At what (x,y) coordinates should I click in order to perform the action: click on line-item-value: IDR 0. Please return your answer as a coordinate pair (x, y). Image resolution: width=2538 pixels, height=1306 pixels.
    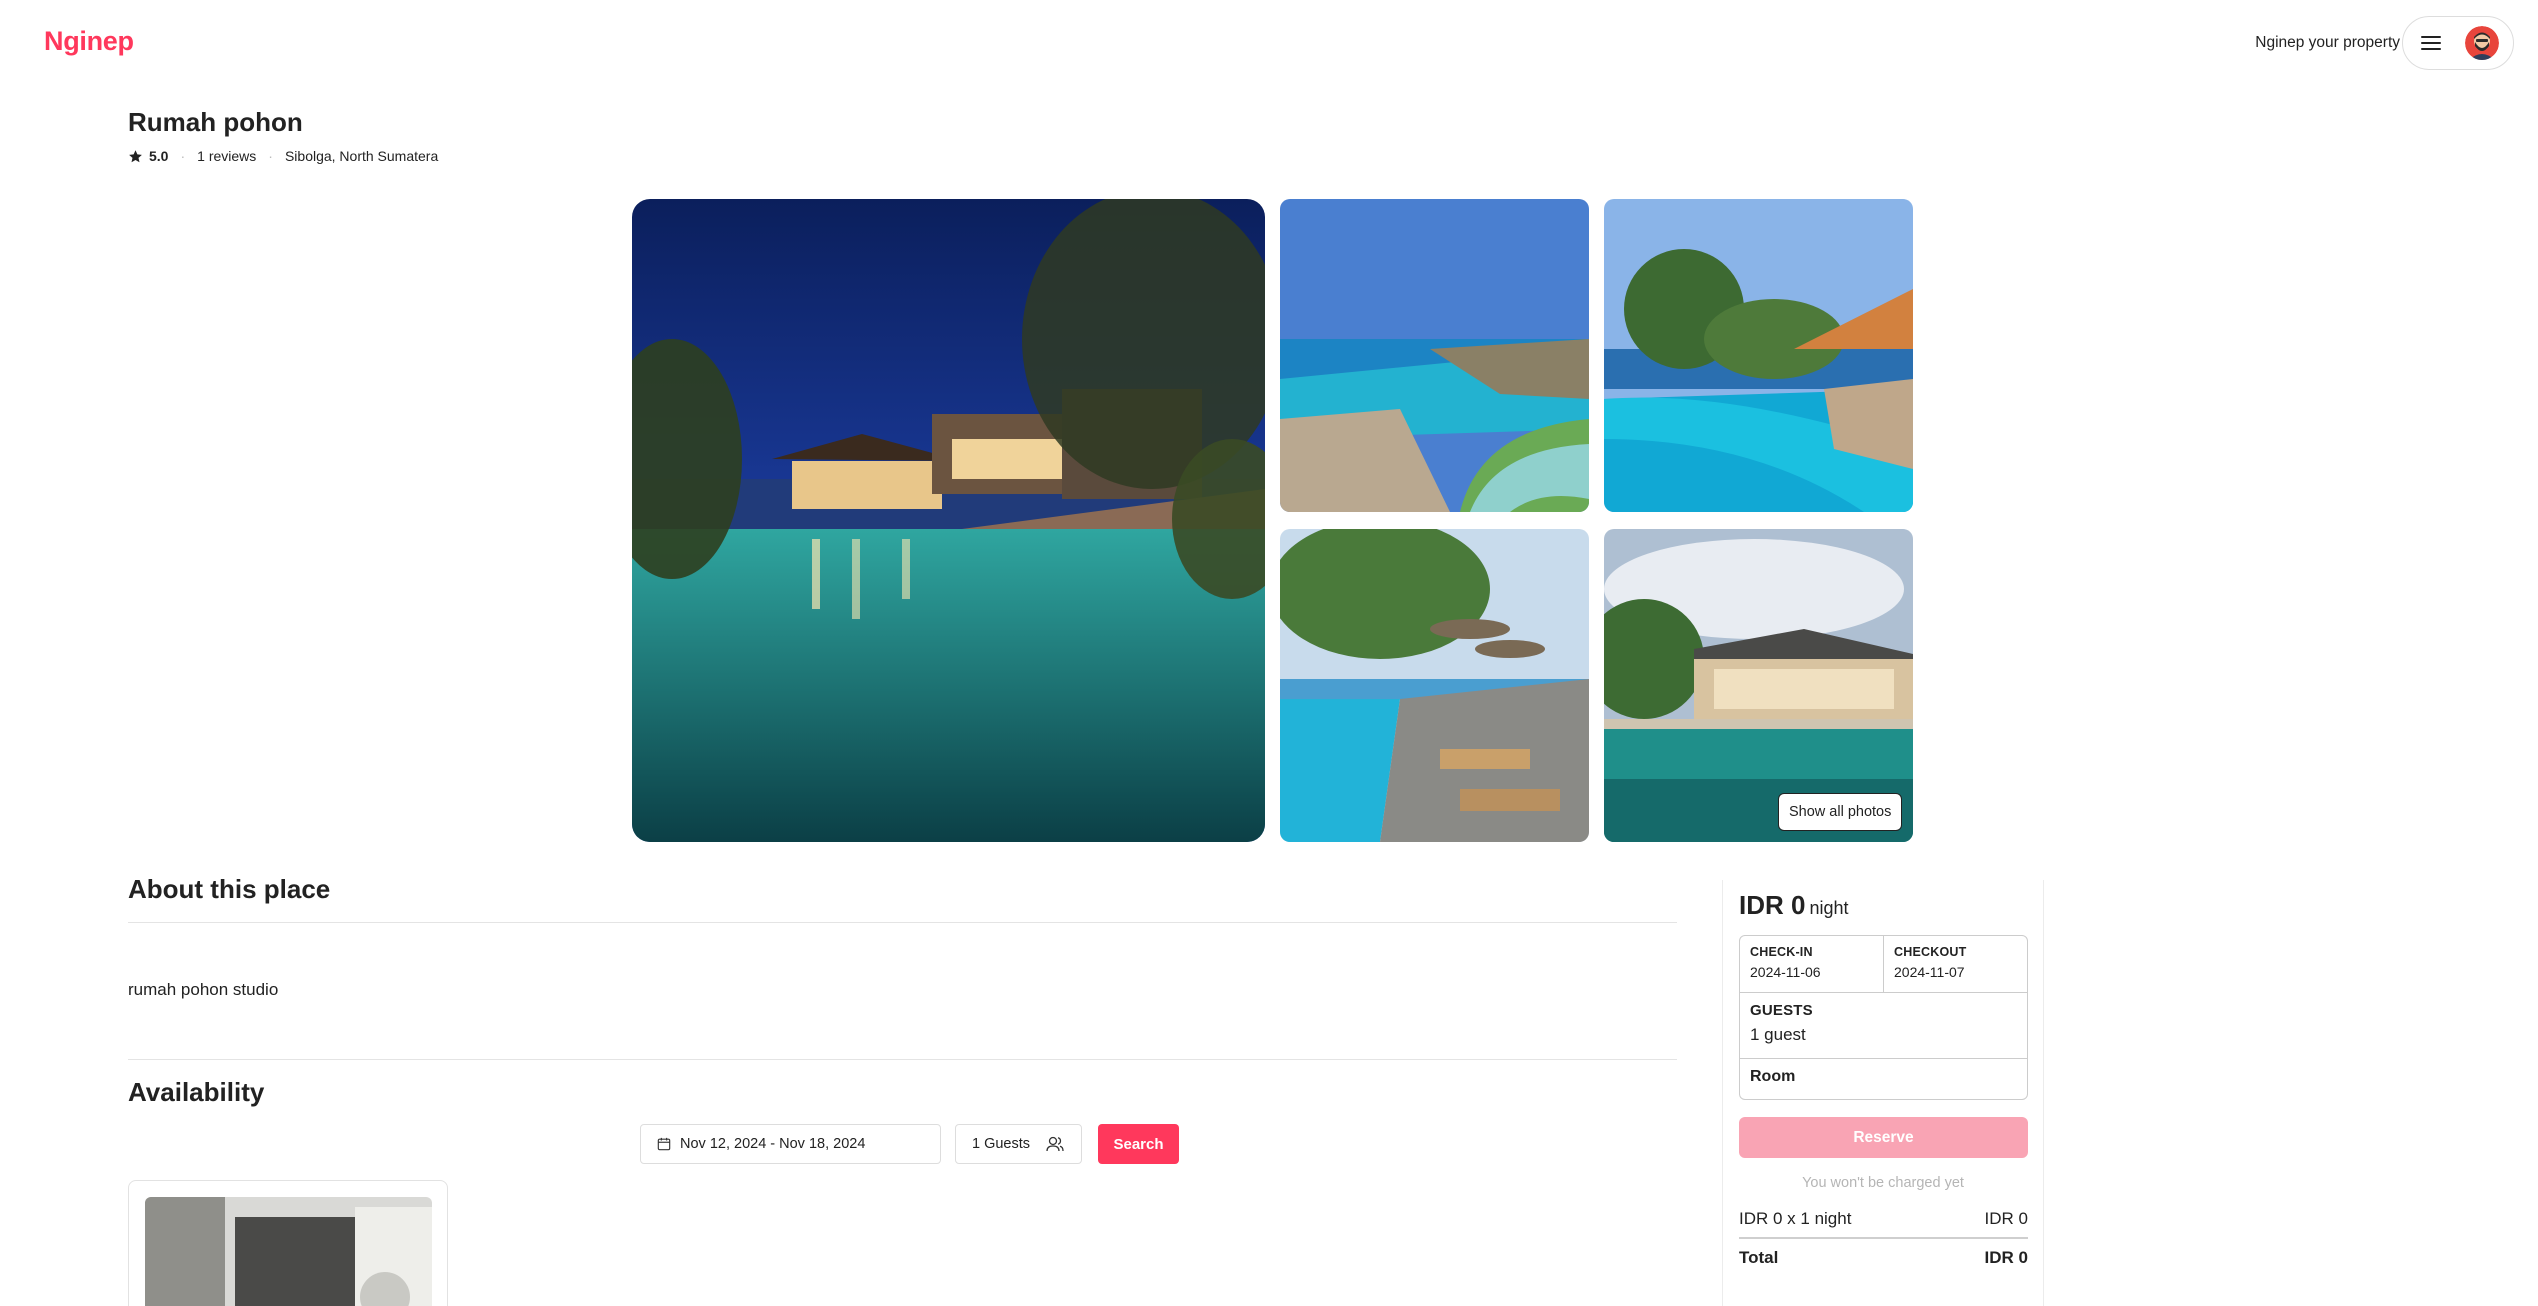
    Looking at the image, I should click on (2006, 1218).